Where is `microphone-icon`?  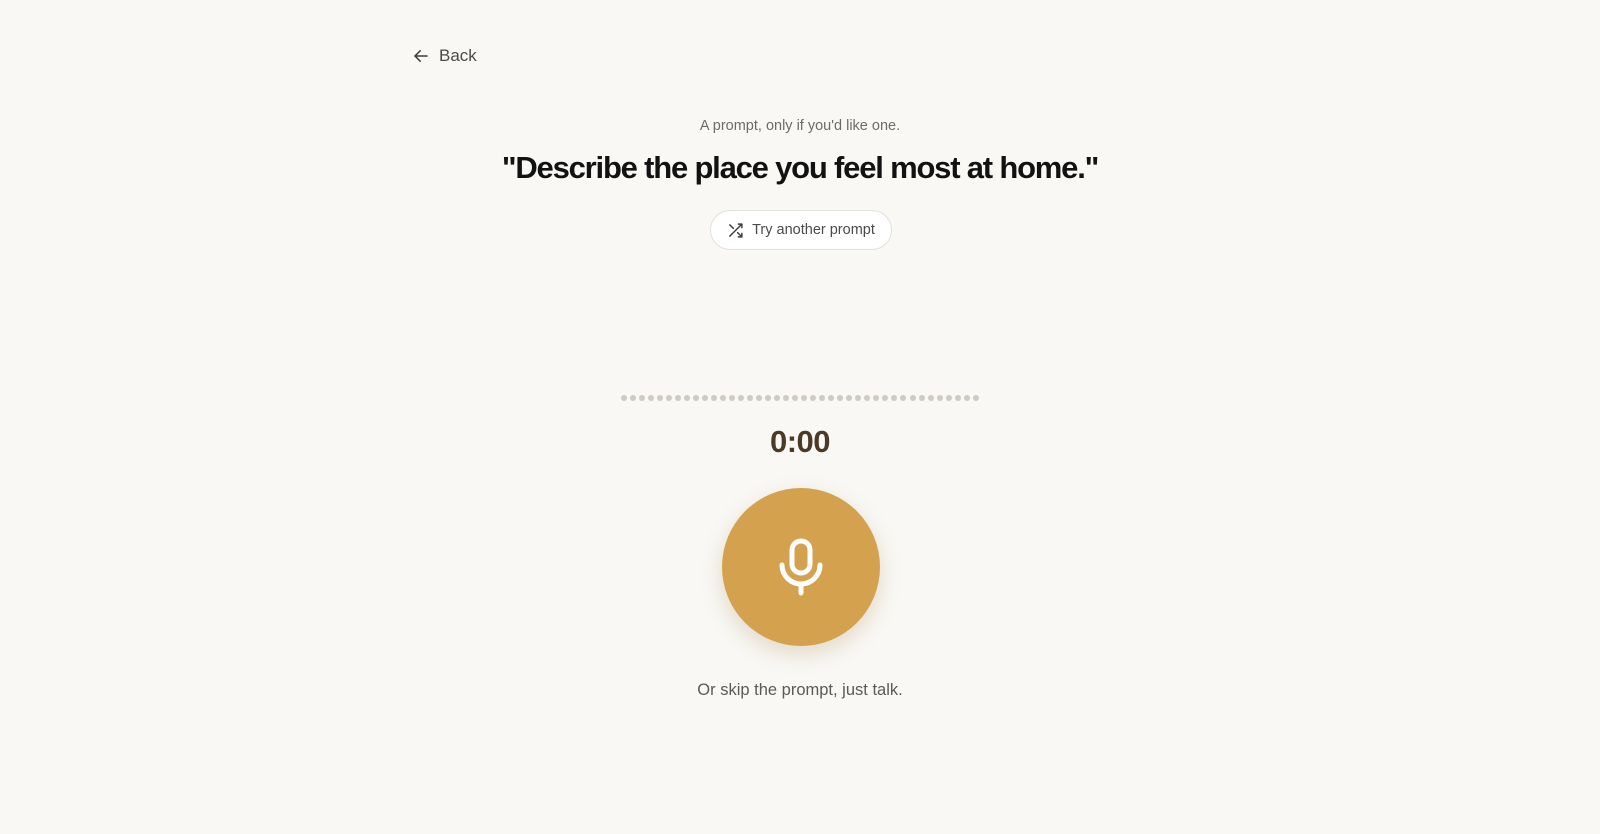 microphone-icon is located at coordinates (801, 567).